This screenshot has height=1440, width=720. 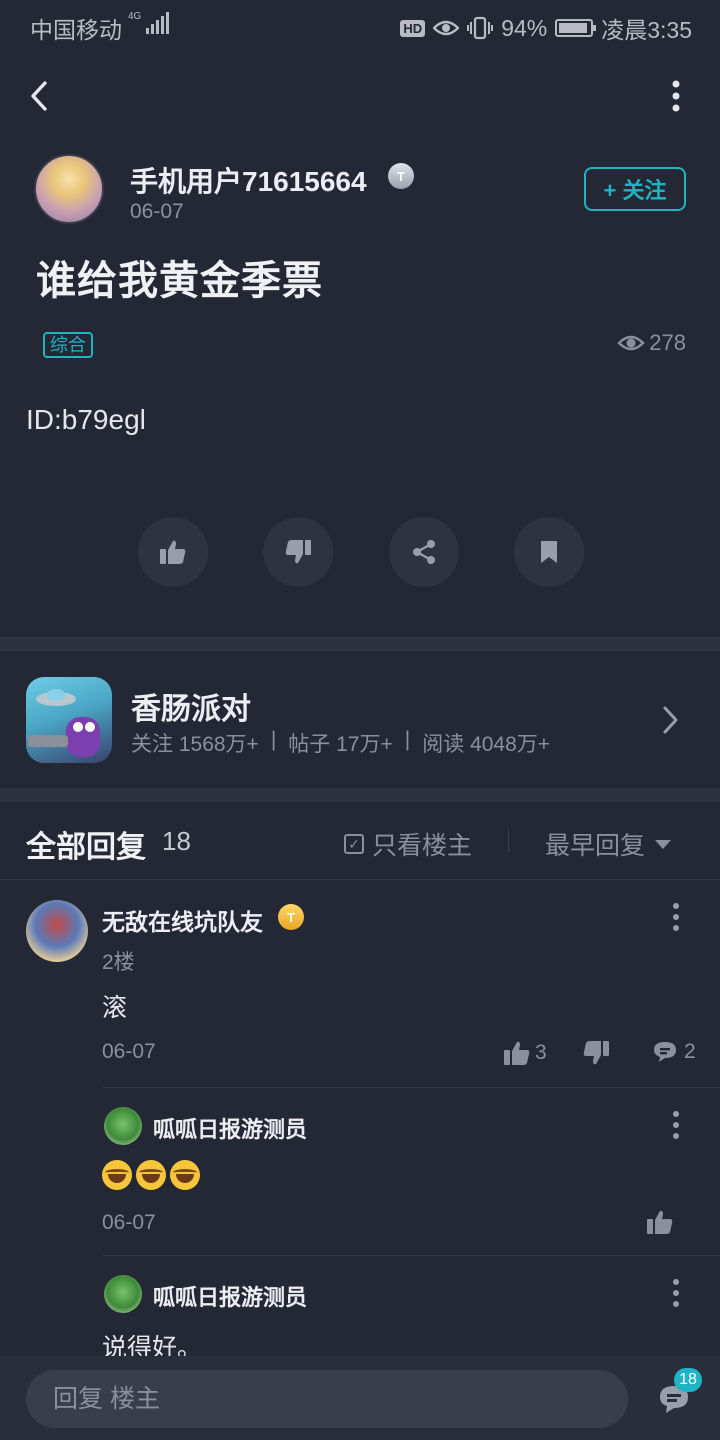 I want to click on share-icon, so click(x=423, y=552).